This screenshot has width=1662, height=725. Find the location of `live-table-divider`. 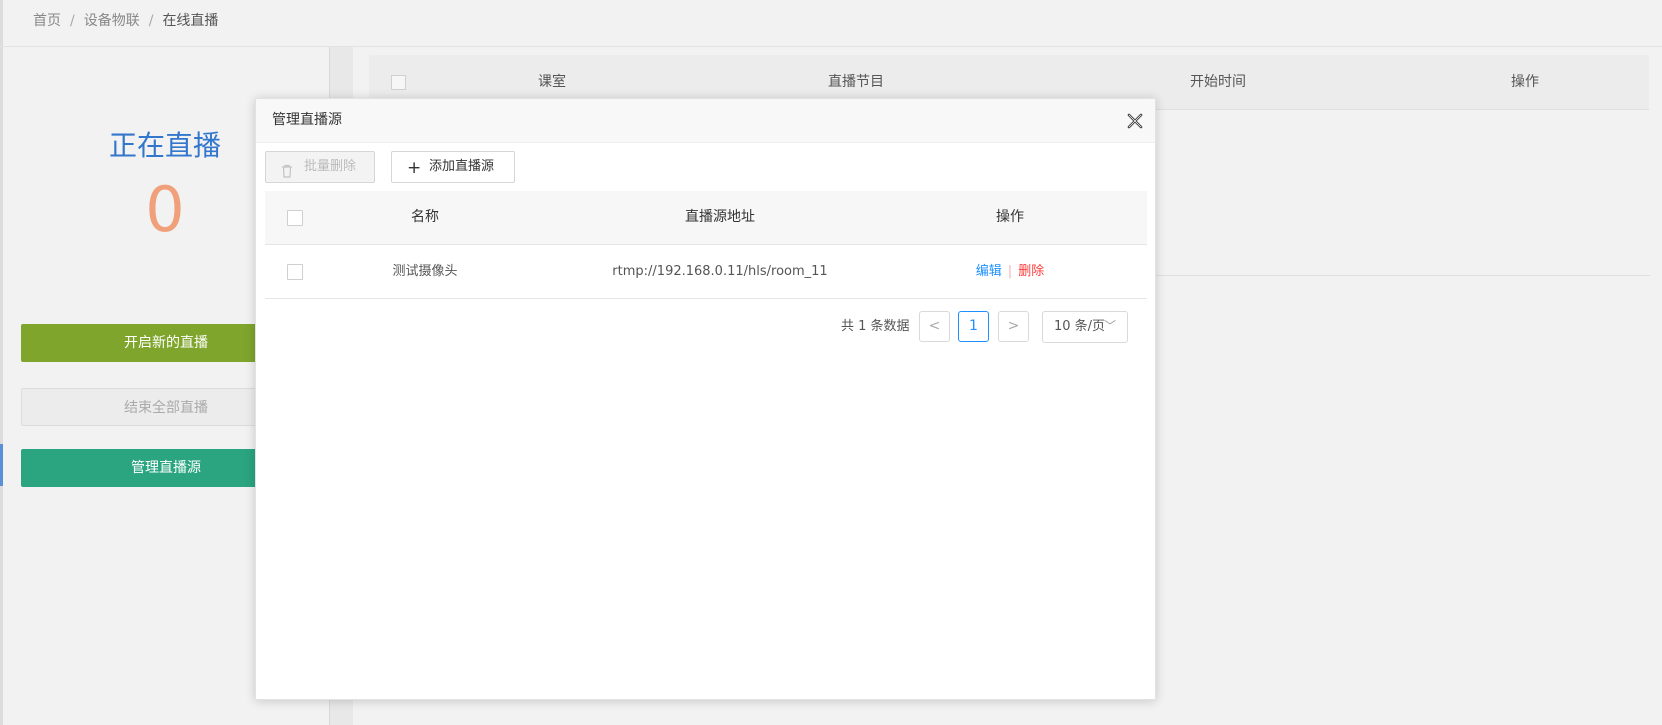

live-table-divider is located at coordinates (1400, 275).